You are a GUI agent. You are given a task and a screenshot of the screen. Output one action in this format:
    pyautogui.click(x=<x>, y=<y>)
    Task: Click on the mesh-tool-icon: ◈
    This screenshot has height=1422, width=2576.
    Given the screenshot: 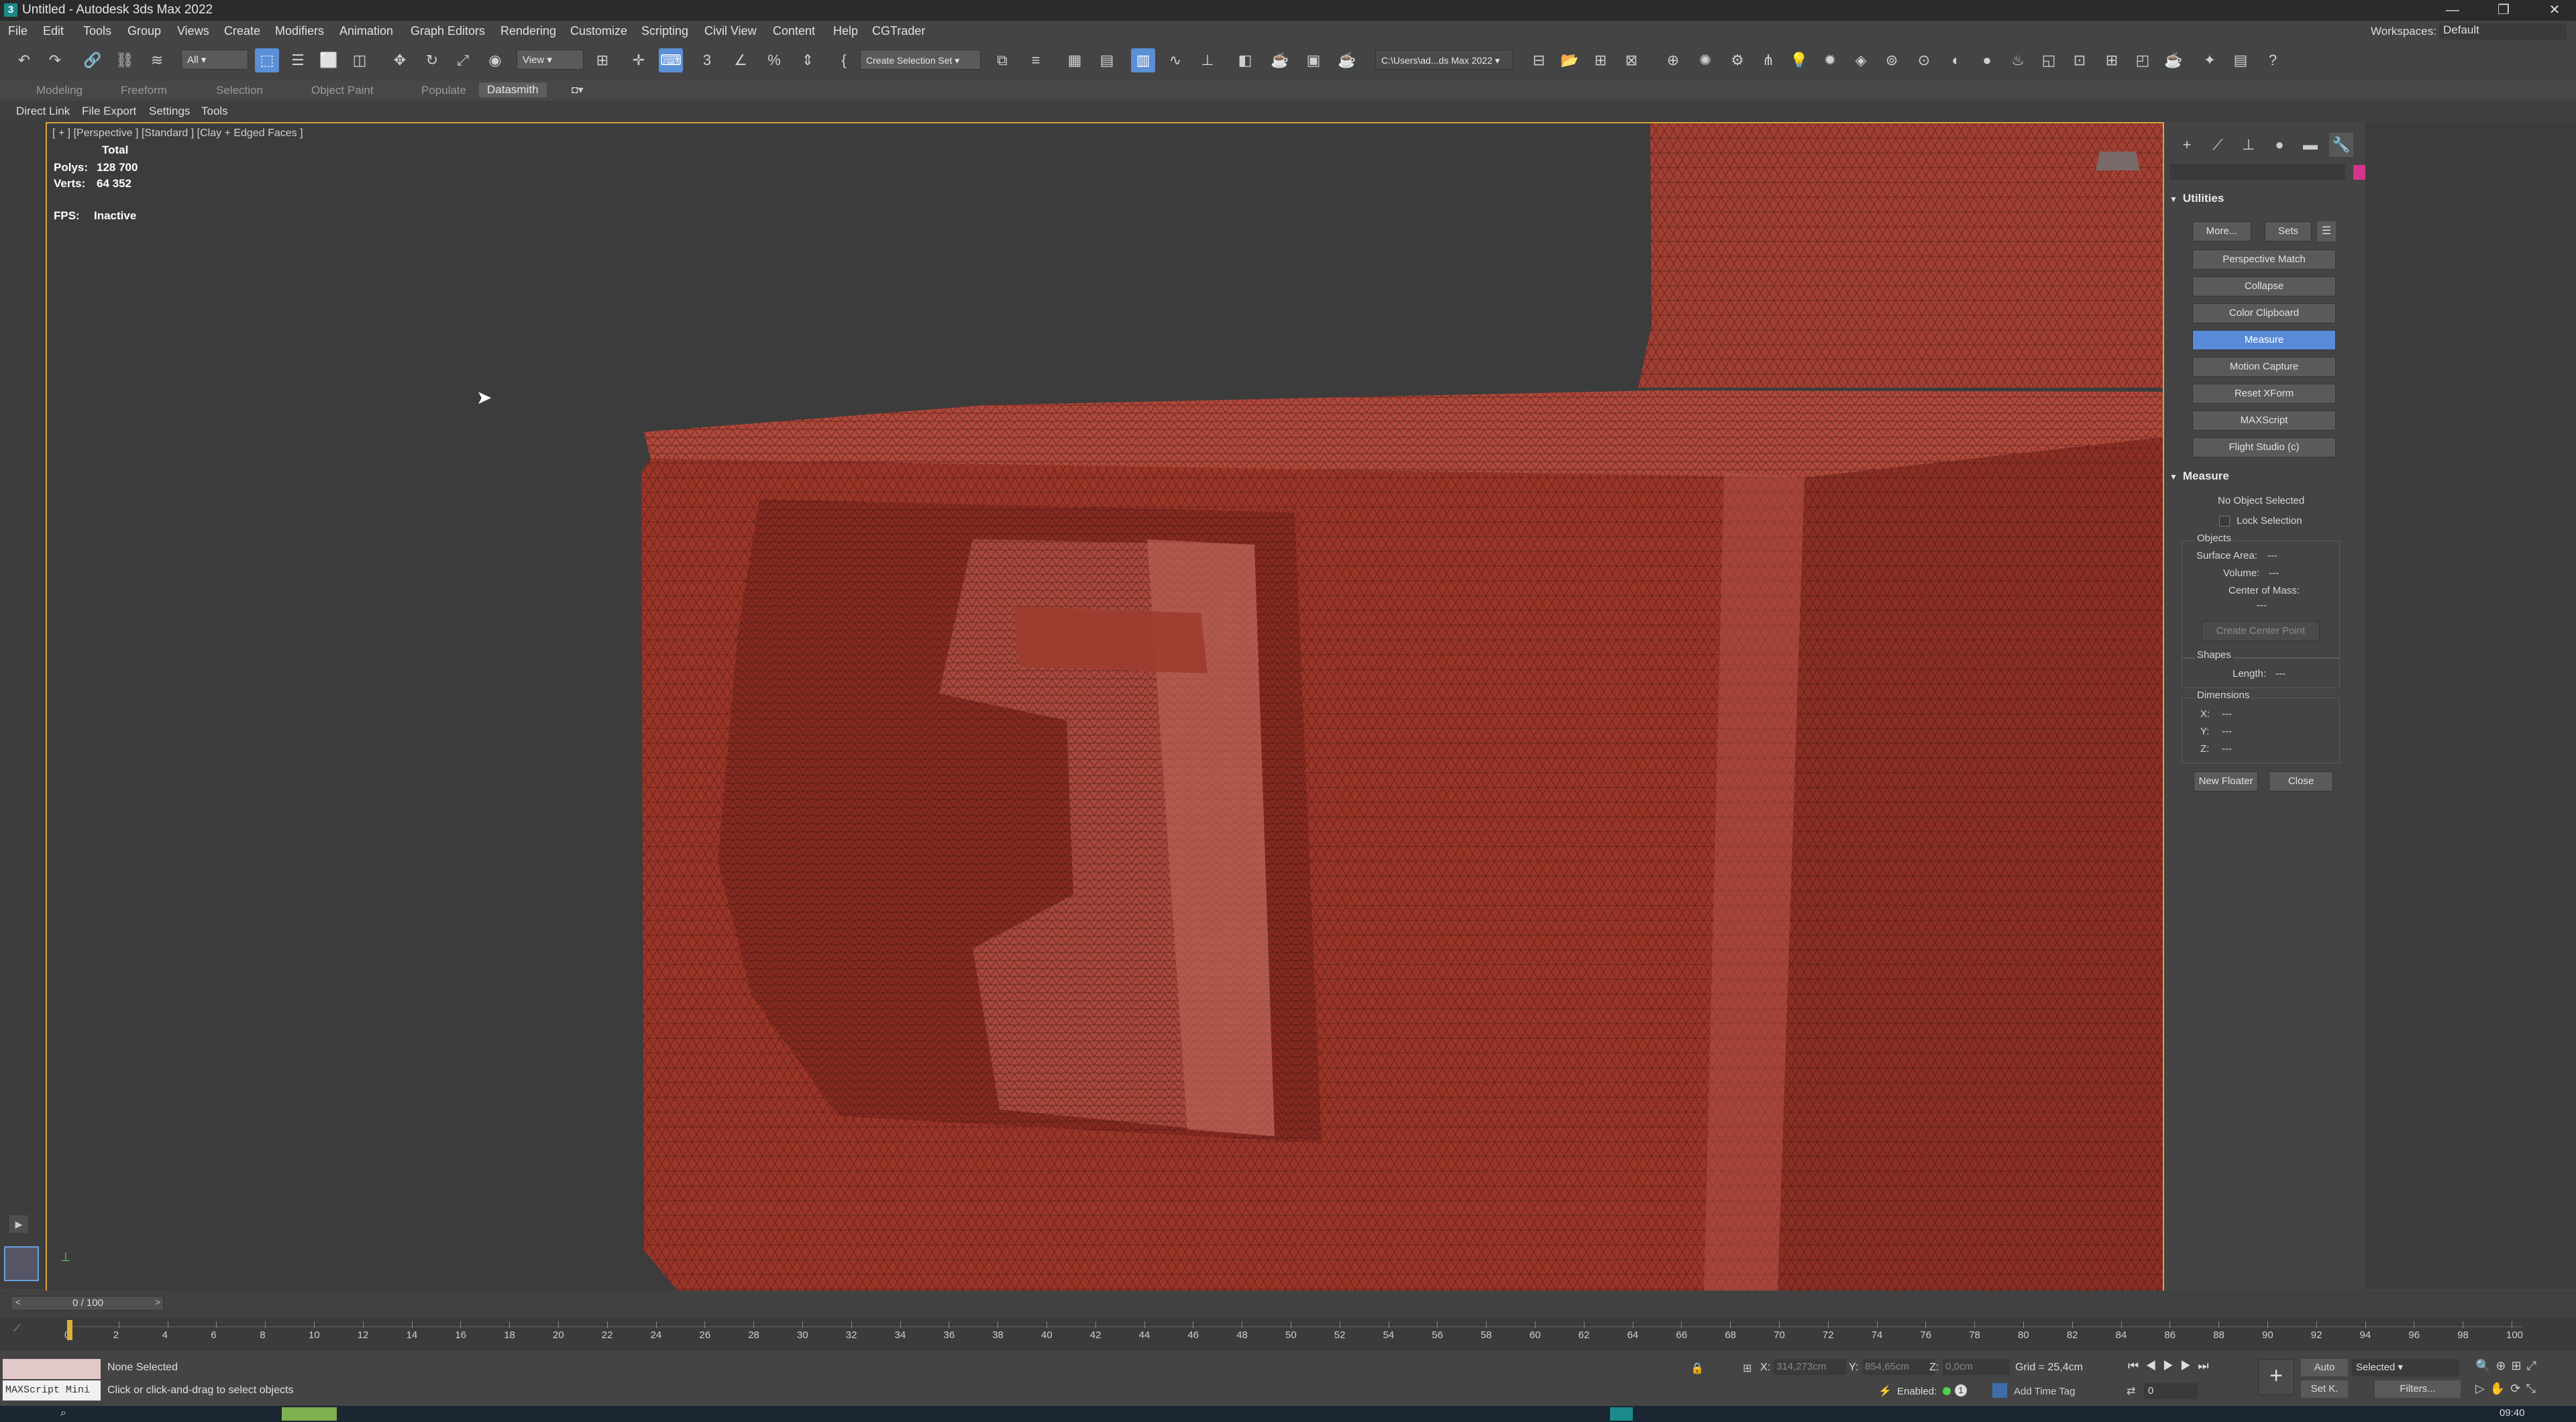 What is the action you would take?
    pyautogui.click(x=1861, y=60)
    